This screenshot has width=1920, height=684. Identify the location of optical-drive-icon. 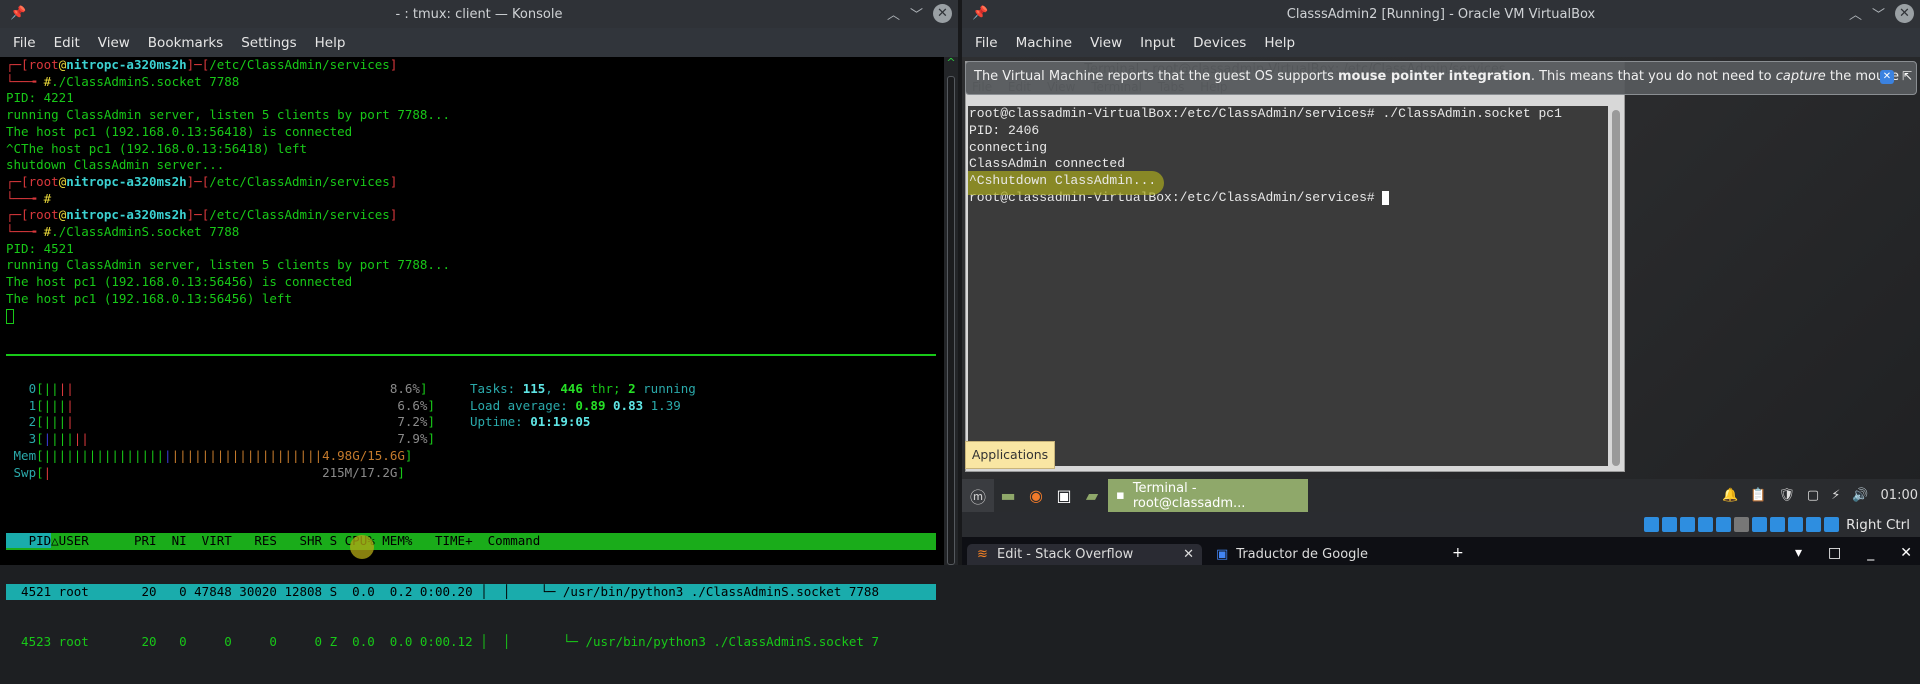
(1670, 524).